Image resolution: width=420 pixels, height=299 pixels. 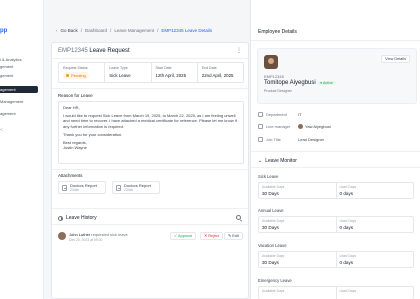 What do you see at coordinates (128, 72) in the screenshot?
I see `leave-type-cell: Leave Type Sick Leave` at bounding box center [128, 72].